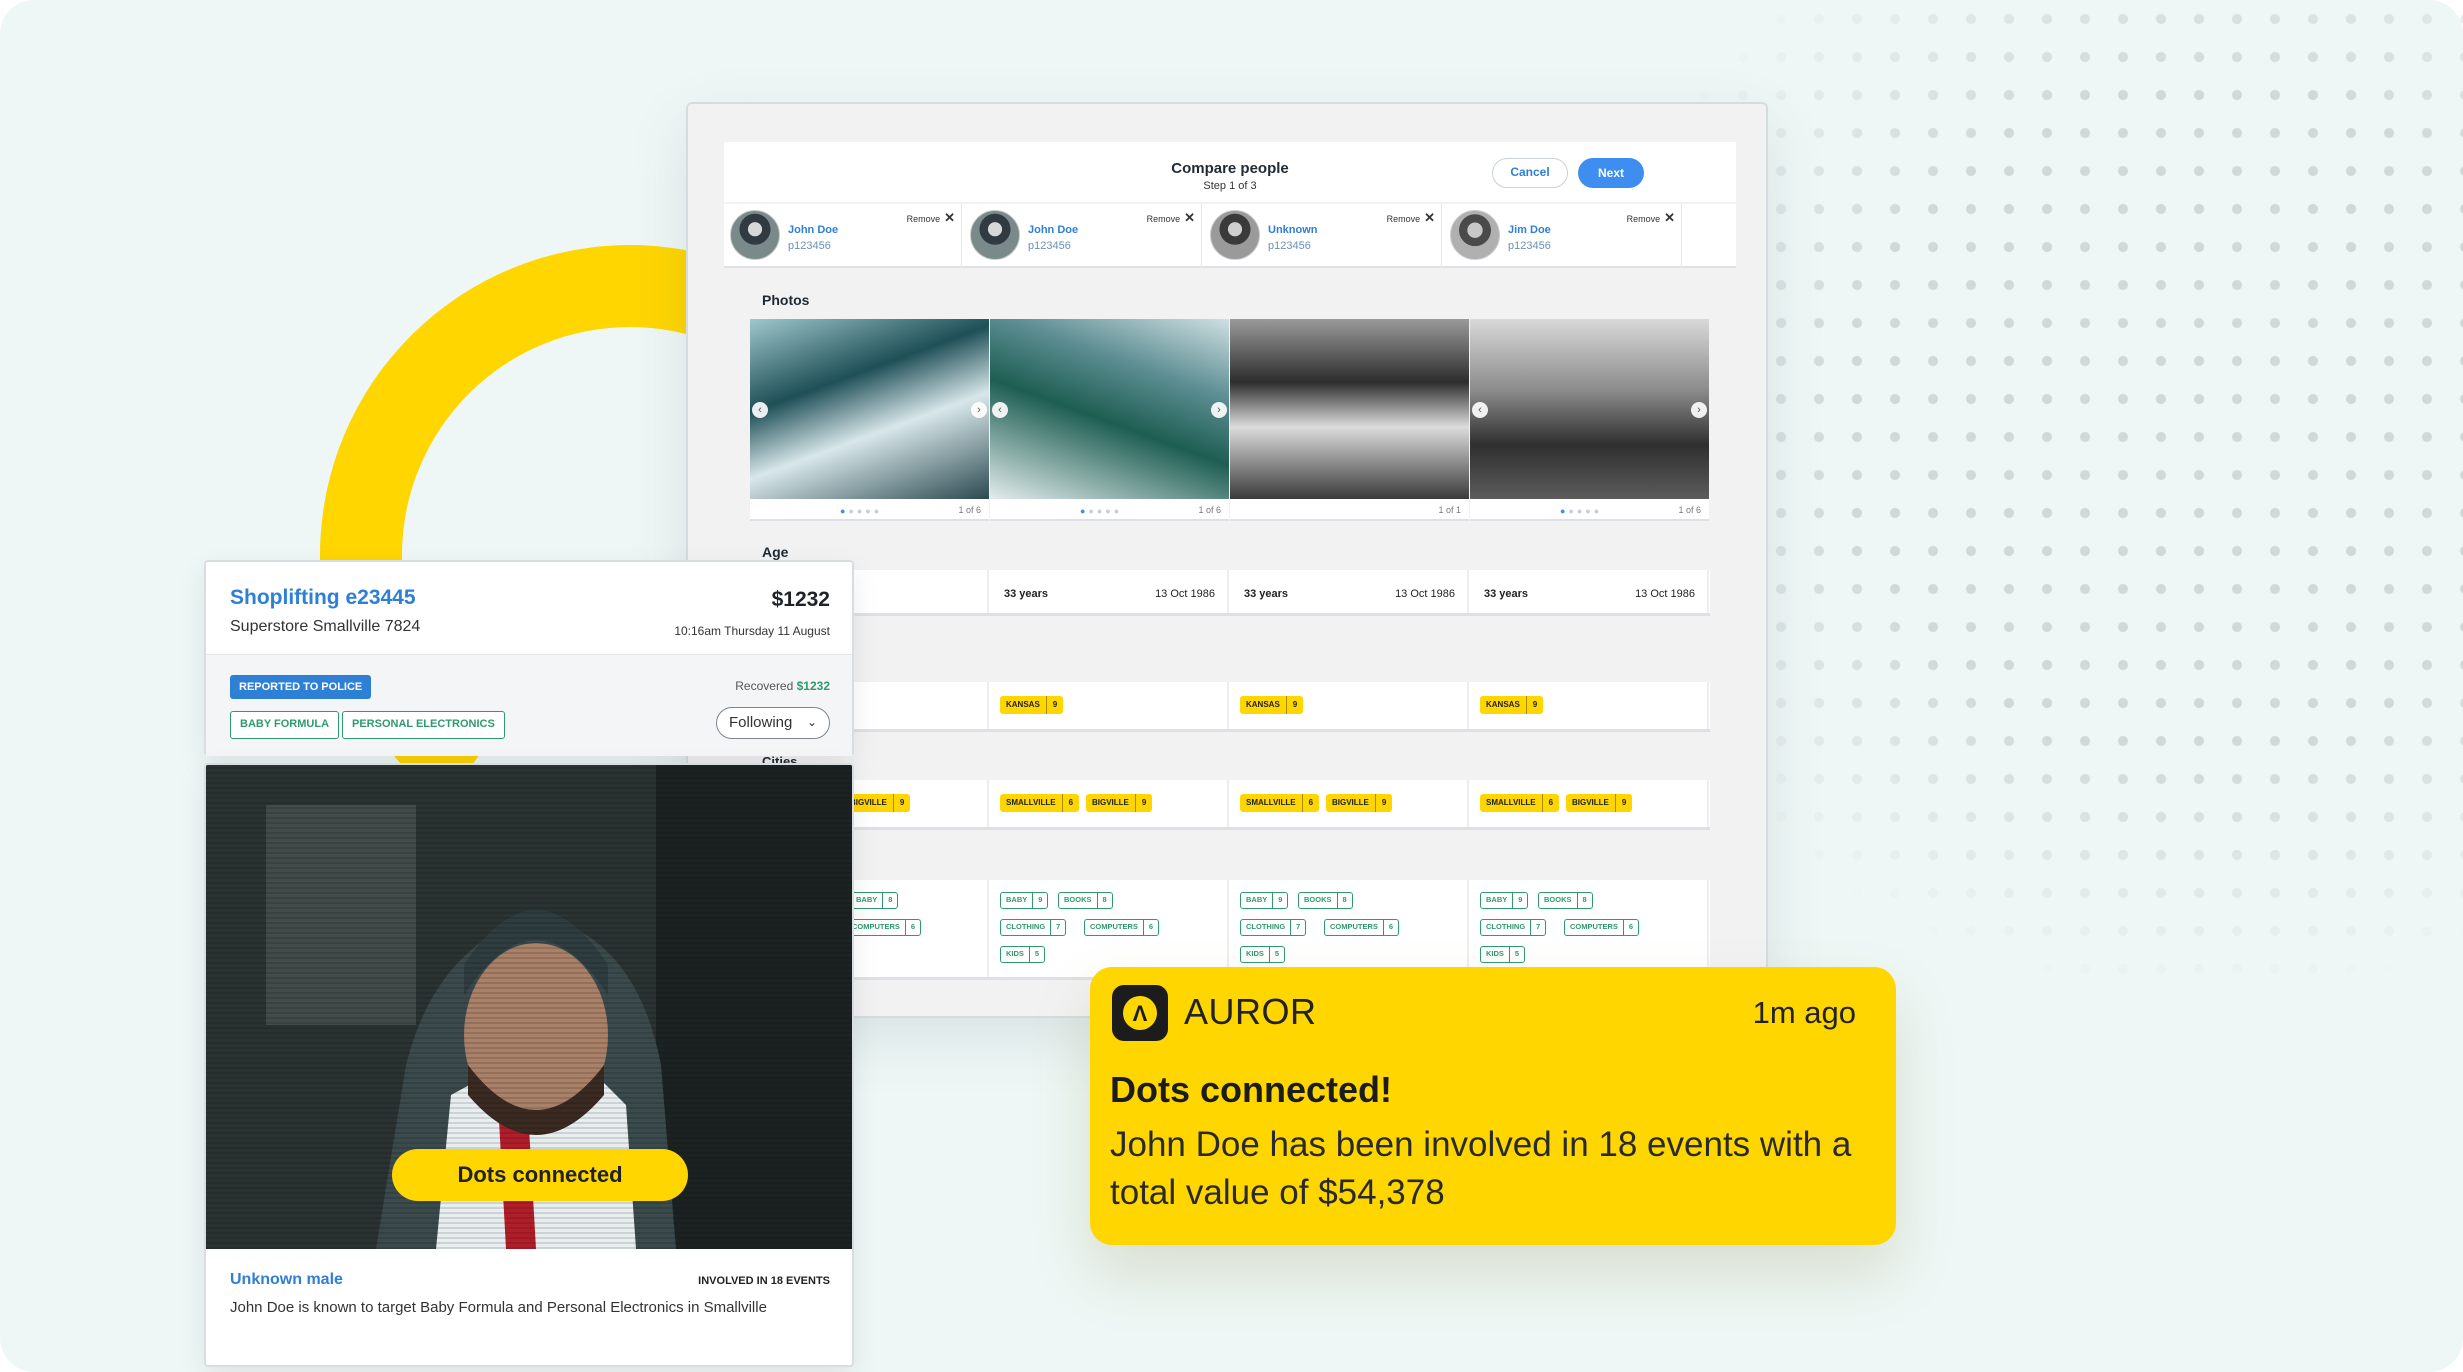  I want to click on tag-count: 6, so click(909, 927).